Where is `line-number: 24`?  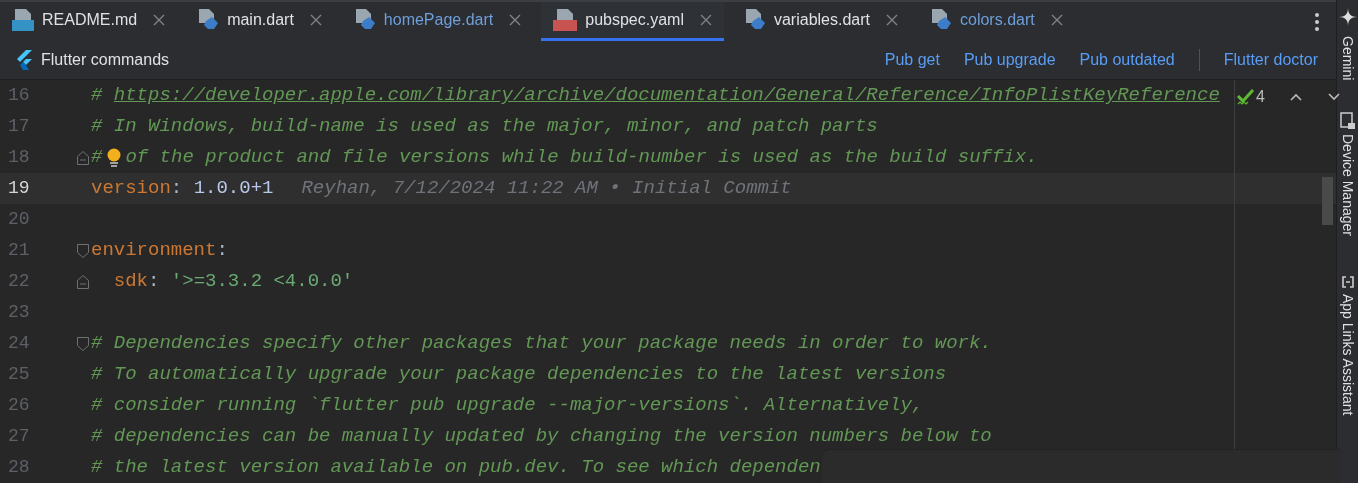
line-number: 24 is located at coordinates (19, 343).